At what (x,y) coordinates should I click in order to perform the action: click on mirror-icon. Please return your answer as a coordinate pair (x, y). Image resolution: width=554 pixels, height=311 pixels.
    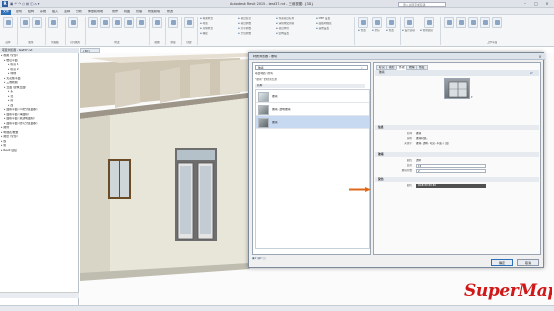
    Looking at the image, I should click on (117, 22).